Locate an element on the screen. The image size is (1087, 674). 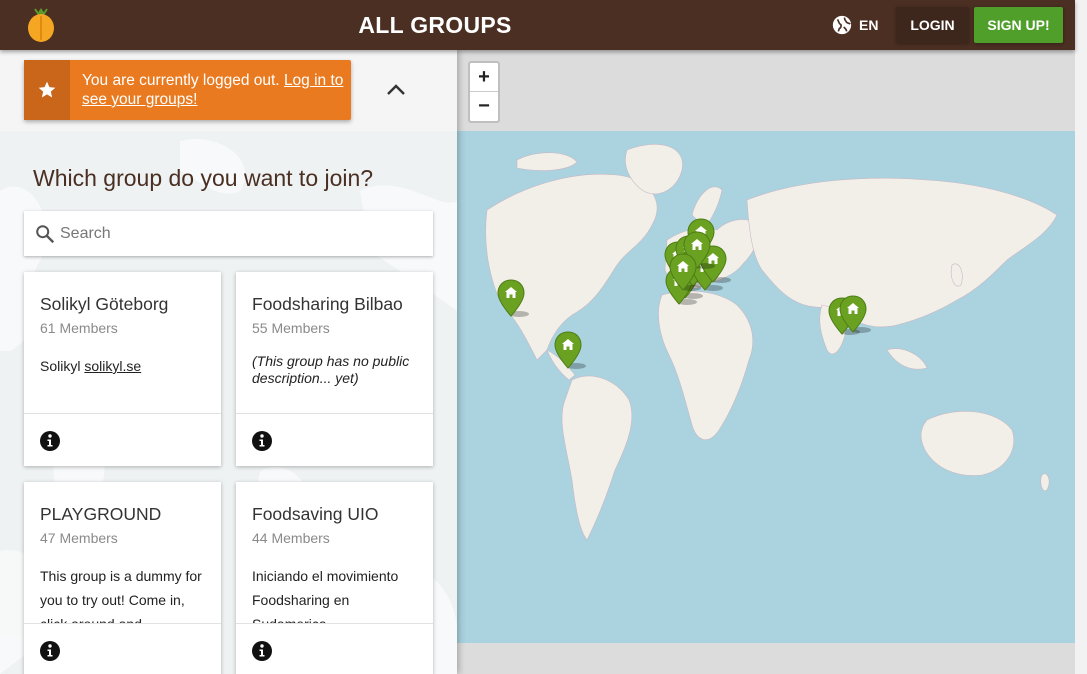
group-name: PLAYGROUND is located at coordinates (101, 514).